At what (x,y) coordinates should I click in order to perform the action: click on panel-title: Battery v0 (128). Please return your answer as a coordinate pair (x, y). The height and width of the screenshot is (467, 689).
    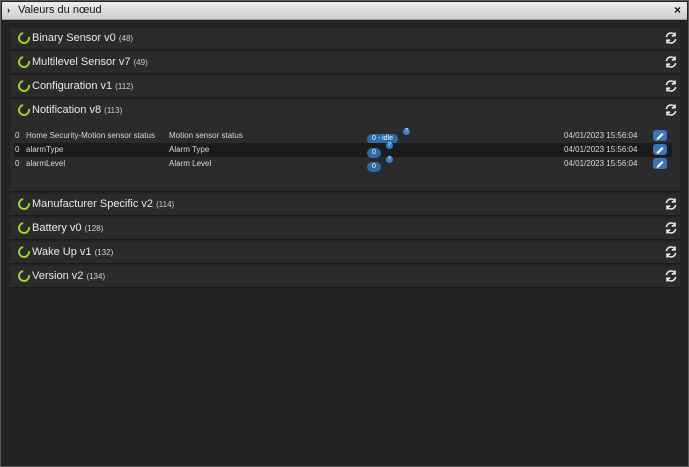
    Looking at the image, I should click on (68, 228).